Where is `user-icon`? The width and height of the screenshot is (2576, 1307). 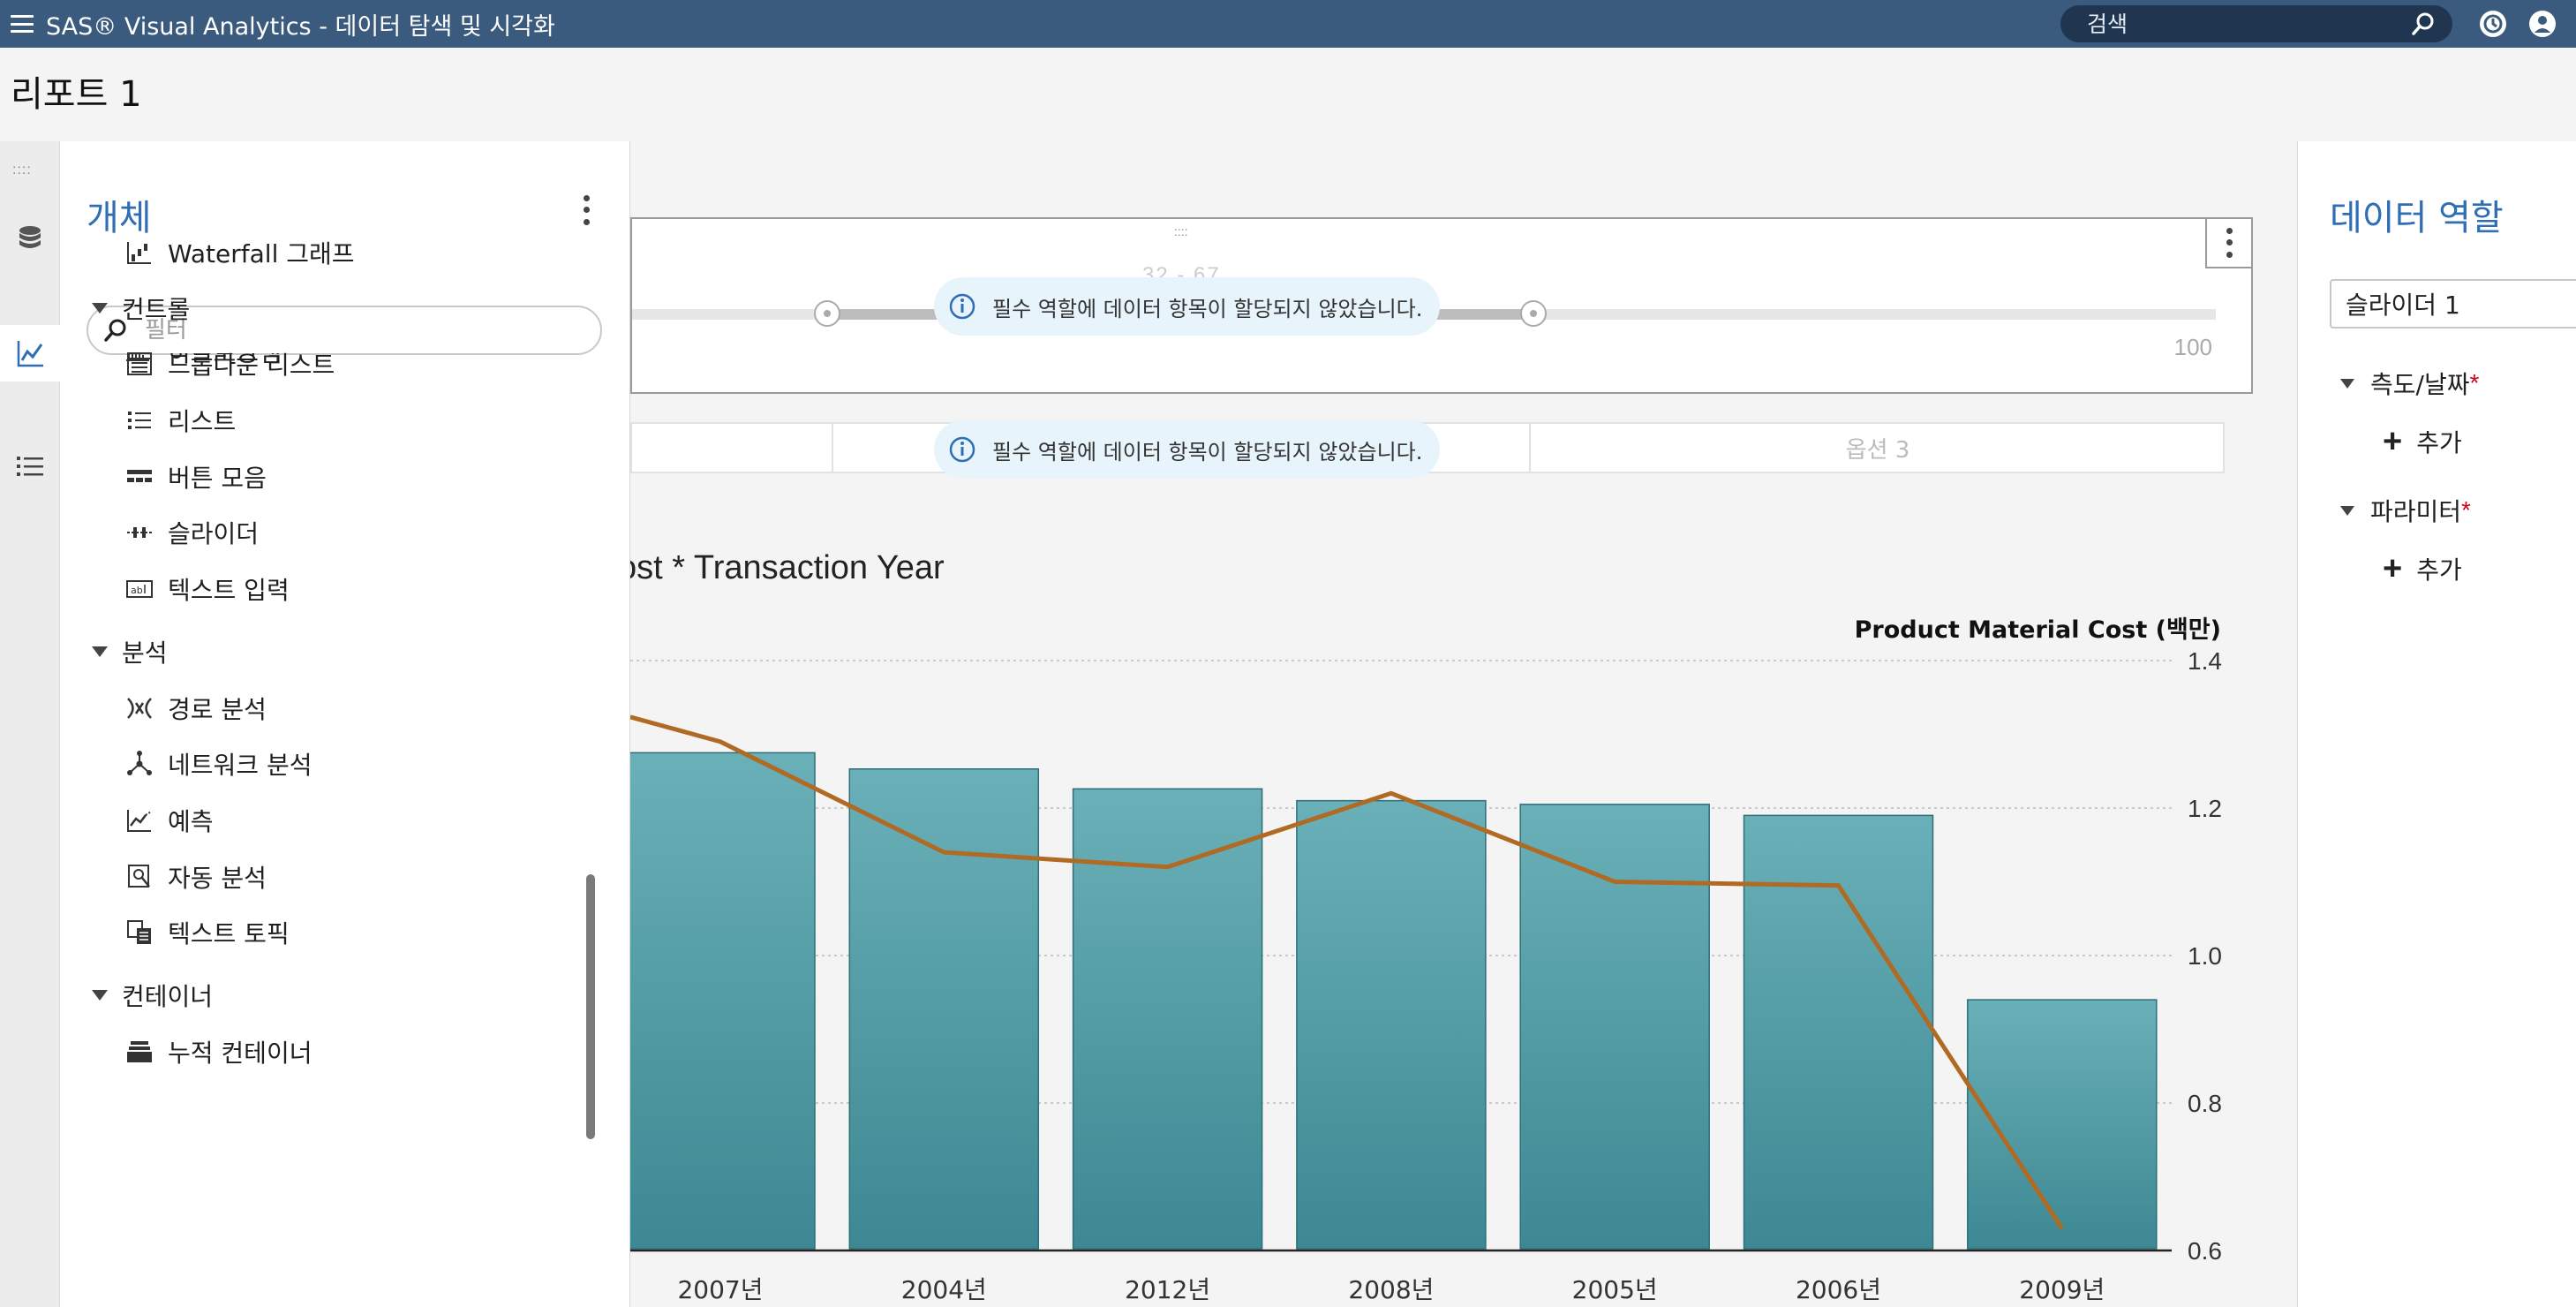 user-icon is located at coordinates (2543, 24).